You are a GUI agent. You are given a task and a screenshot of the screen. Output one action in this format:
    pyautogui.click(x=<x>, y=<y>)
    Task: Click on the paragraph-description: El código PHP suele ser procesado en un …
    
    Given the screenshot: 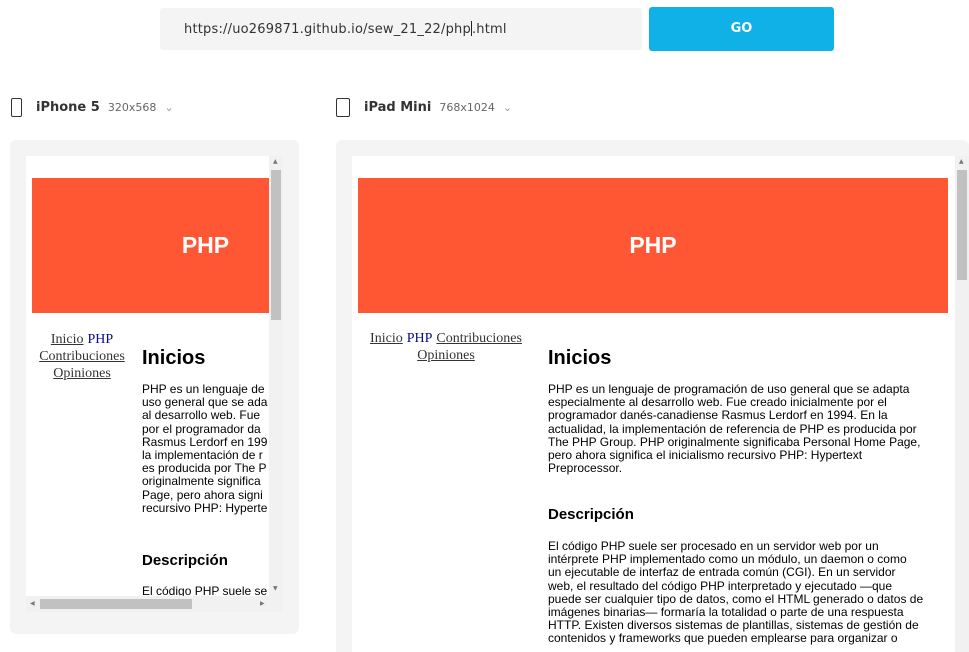 What is the action you would take?
    pyautogui.click(x=736, y=592)
    